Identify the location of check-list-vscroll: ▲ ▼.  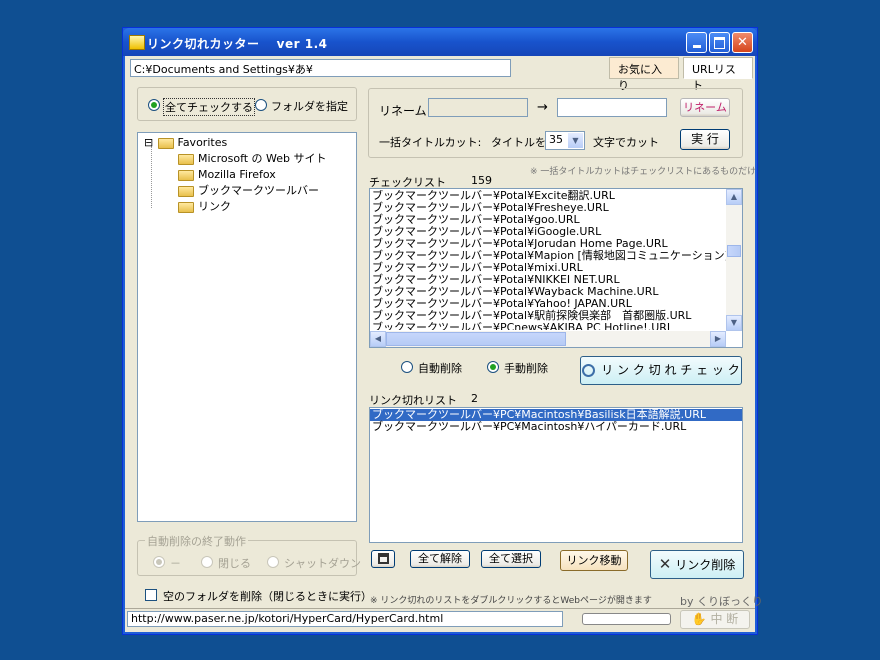
(734, 260).